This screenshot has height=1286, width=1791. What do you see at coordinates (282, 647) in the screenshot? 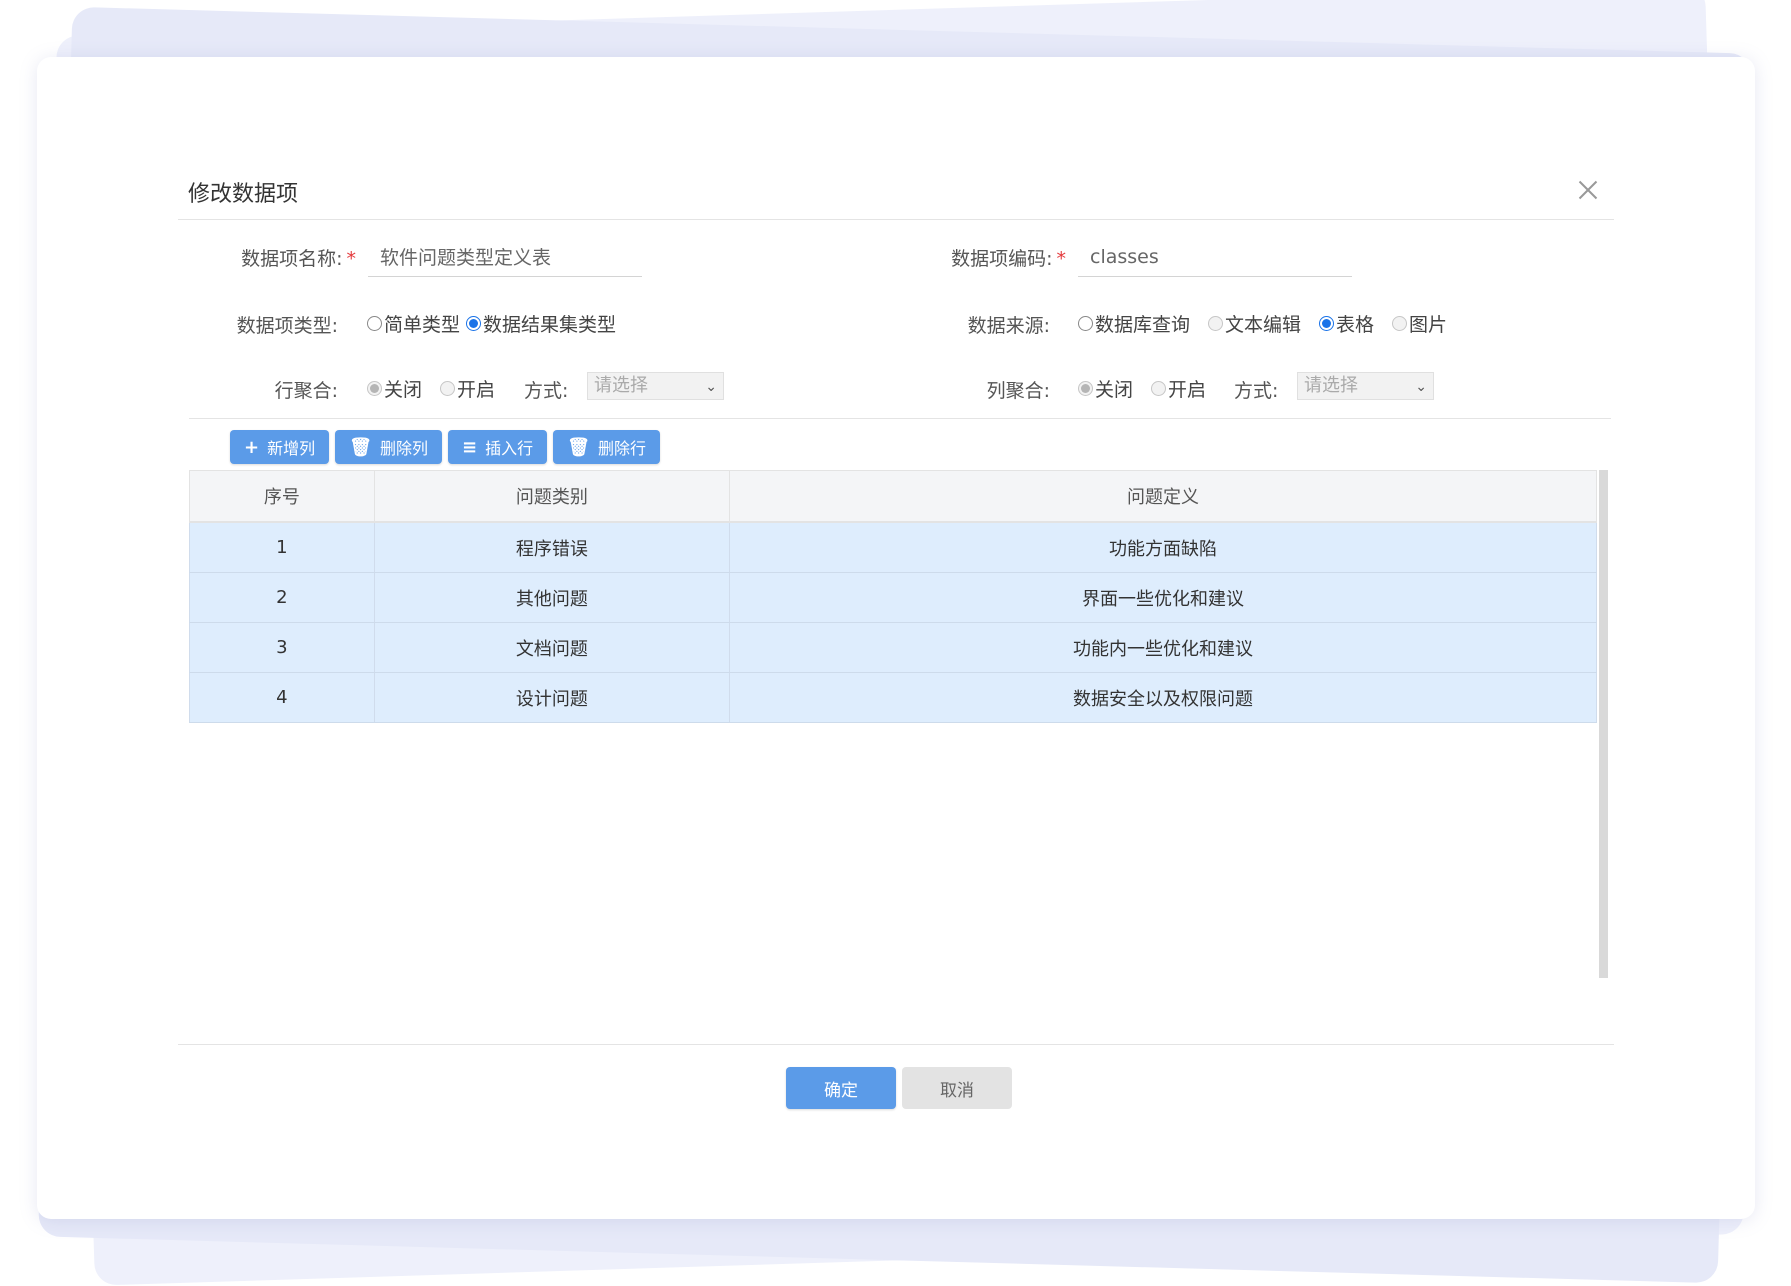
I see `table-cell: 3` at bounding box center [282, 647].